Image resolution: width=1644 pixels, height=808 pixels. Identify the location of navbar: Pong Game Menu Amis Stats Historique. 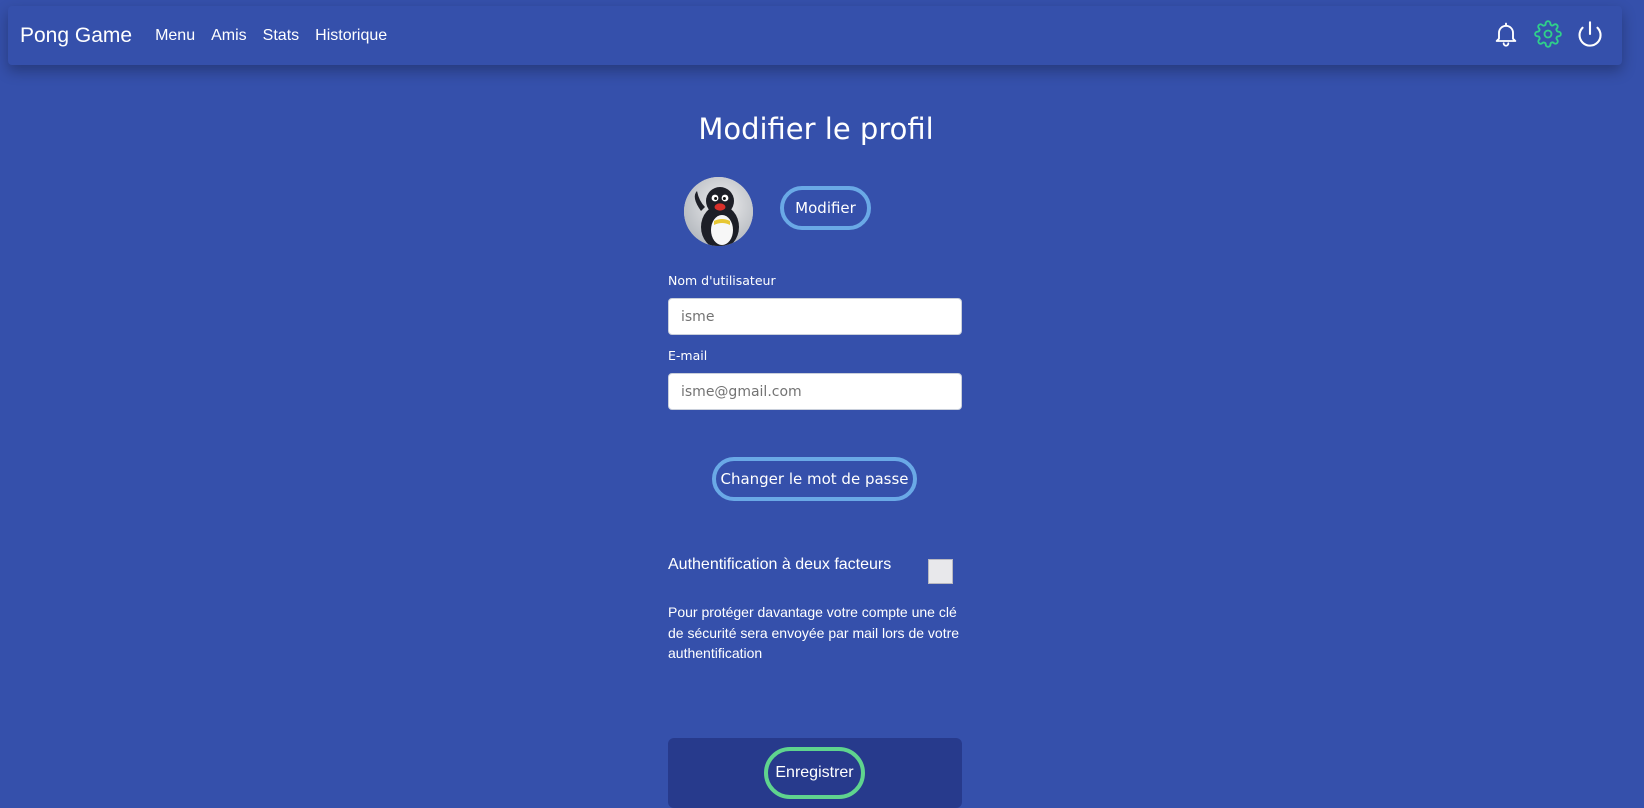
(815, 35).